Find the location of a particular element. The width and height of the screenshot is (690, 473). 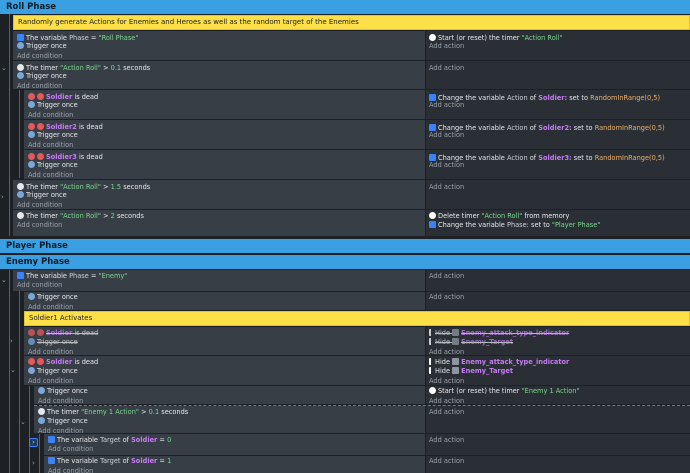

condition-is-dead: Soldier3 is dead is located at coordinates (224, 155).